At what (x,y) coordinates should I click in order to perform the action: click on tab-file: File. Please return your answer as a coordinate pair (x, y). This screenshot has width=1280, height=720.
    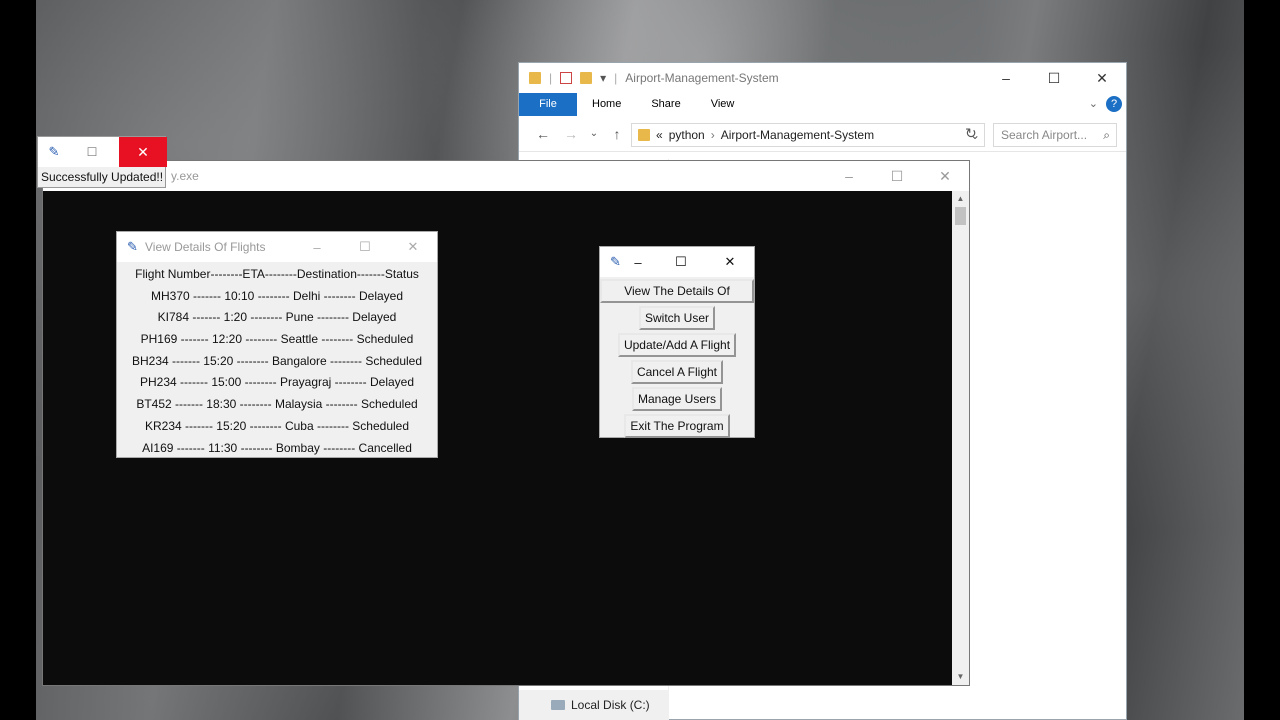
    Looking at the image, I should click on (548, 104).